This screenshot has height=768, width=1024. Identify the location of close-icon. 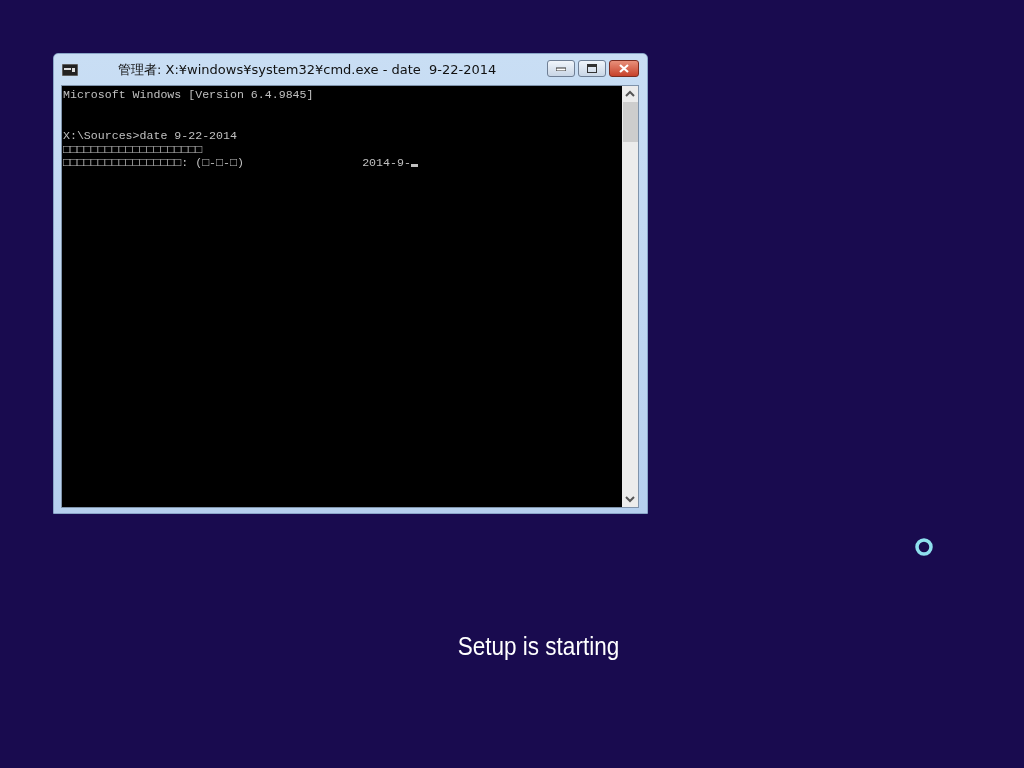
(624, 68).